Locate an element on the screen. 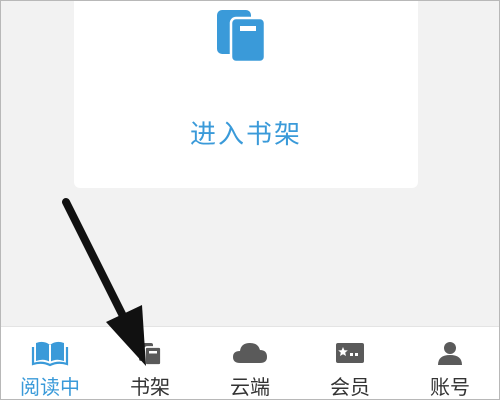 This screenshot has height=401, width=500. tab-account: 账号 is located at coordinates (450, 364).